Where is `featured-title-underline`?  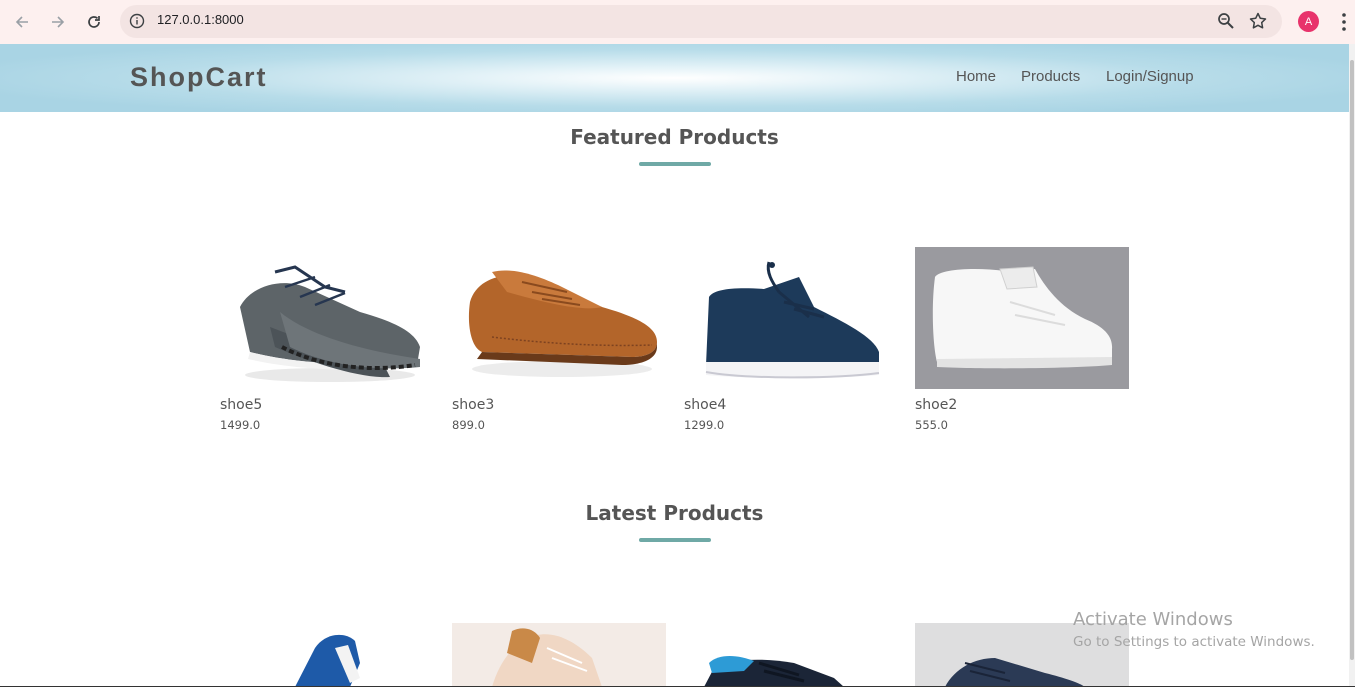 featured-title-underline is located at coordinates (675, 164).